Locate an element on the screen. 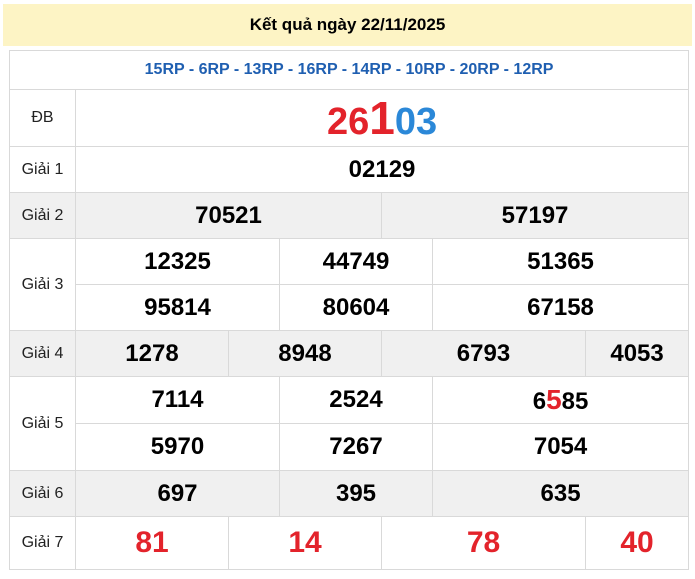 This screenshot has height=579, width=695. prize7-label: Giải 7 is located at coordinates (42, 543).